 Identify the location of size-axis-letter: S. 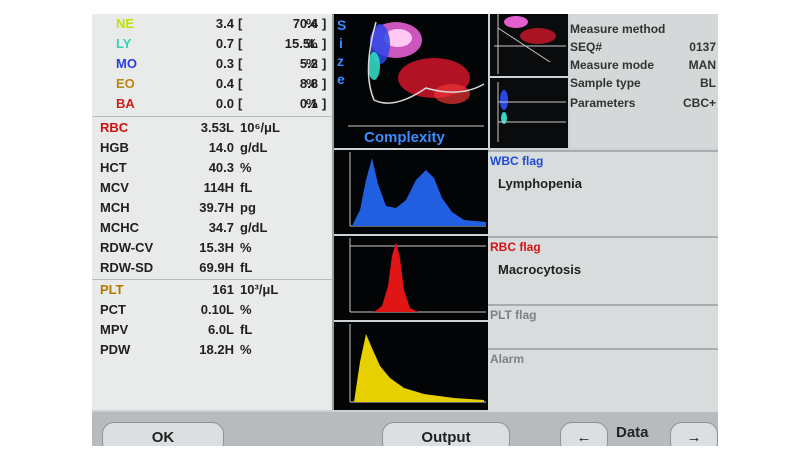
(341, 25).